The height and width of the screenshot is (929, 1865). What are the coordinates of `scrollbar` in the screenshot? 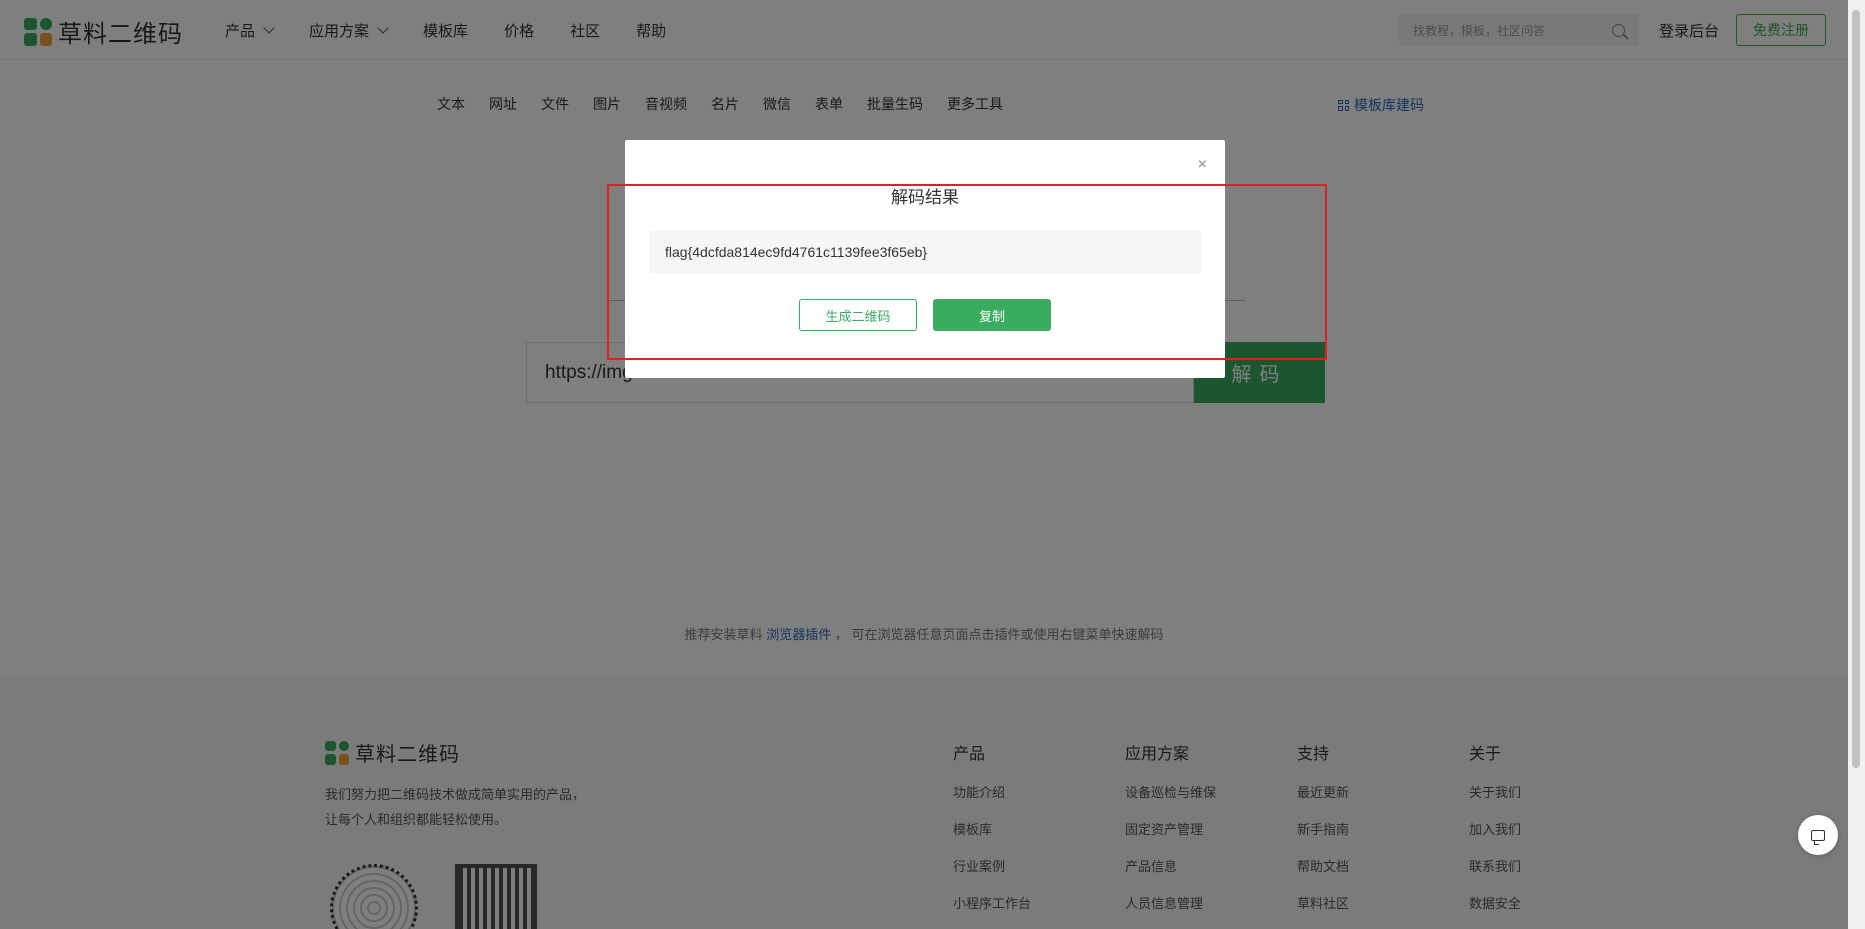 It's located at (1856, 464).